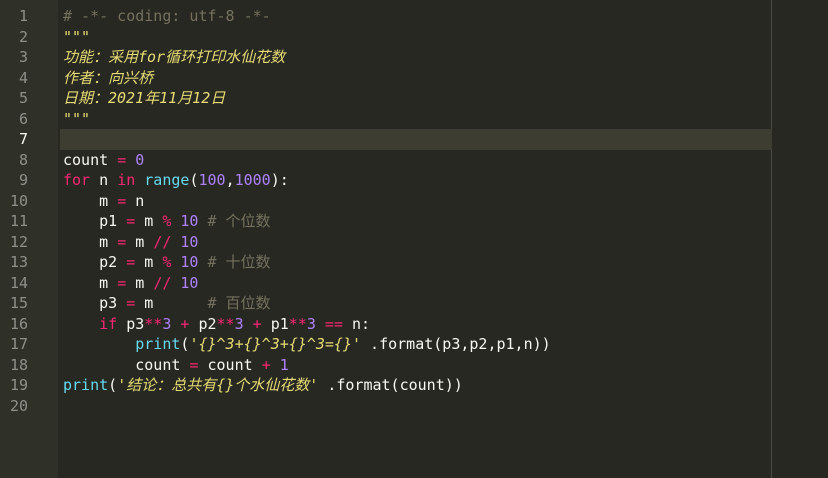 The image size is (828, 478). Describe the element at coordinates (18, 282) in the screenshot. I see `line-number: 14` at that location.